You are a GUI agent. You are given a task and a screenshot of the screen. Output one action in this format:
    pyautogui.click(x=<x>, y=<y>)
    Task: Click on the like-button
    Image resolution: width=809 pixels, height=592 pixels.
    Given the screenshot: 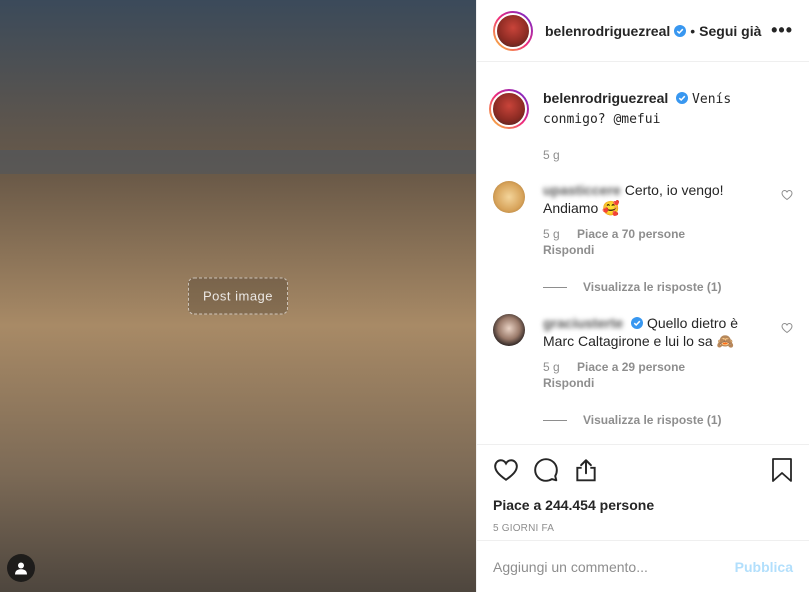 What is the action you would take?
    pyautogui.click(x=506, y=470)
    